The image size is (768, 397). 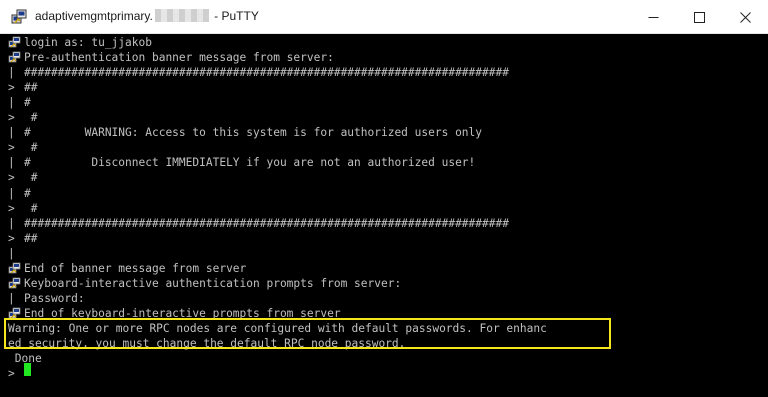 What do you see at coordinates (135, 268) in the screenshot?
I see `line-text: End of banner message from server` at bounding box center [135, 268].